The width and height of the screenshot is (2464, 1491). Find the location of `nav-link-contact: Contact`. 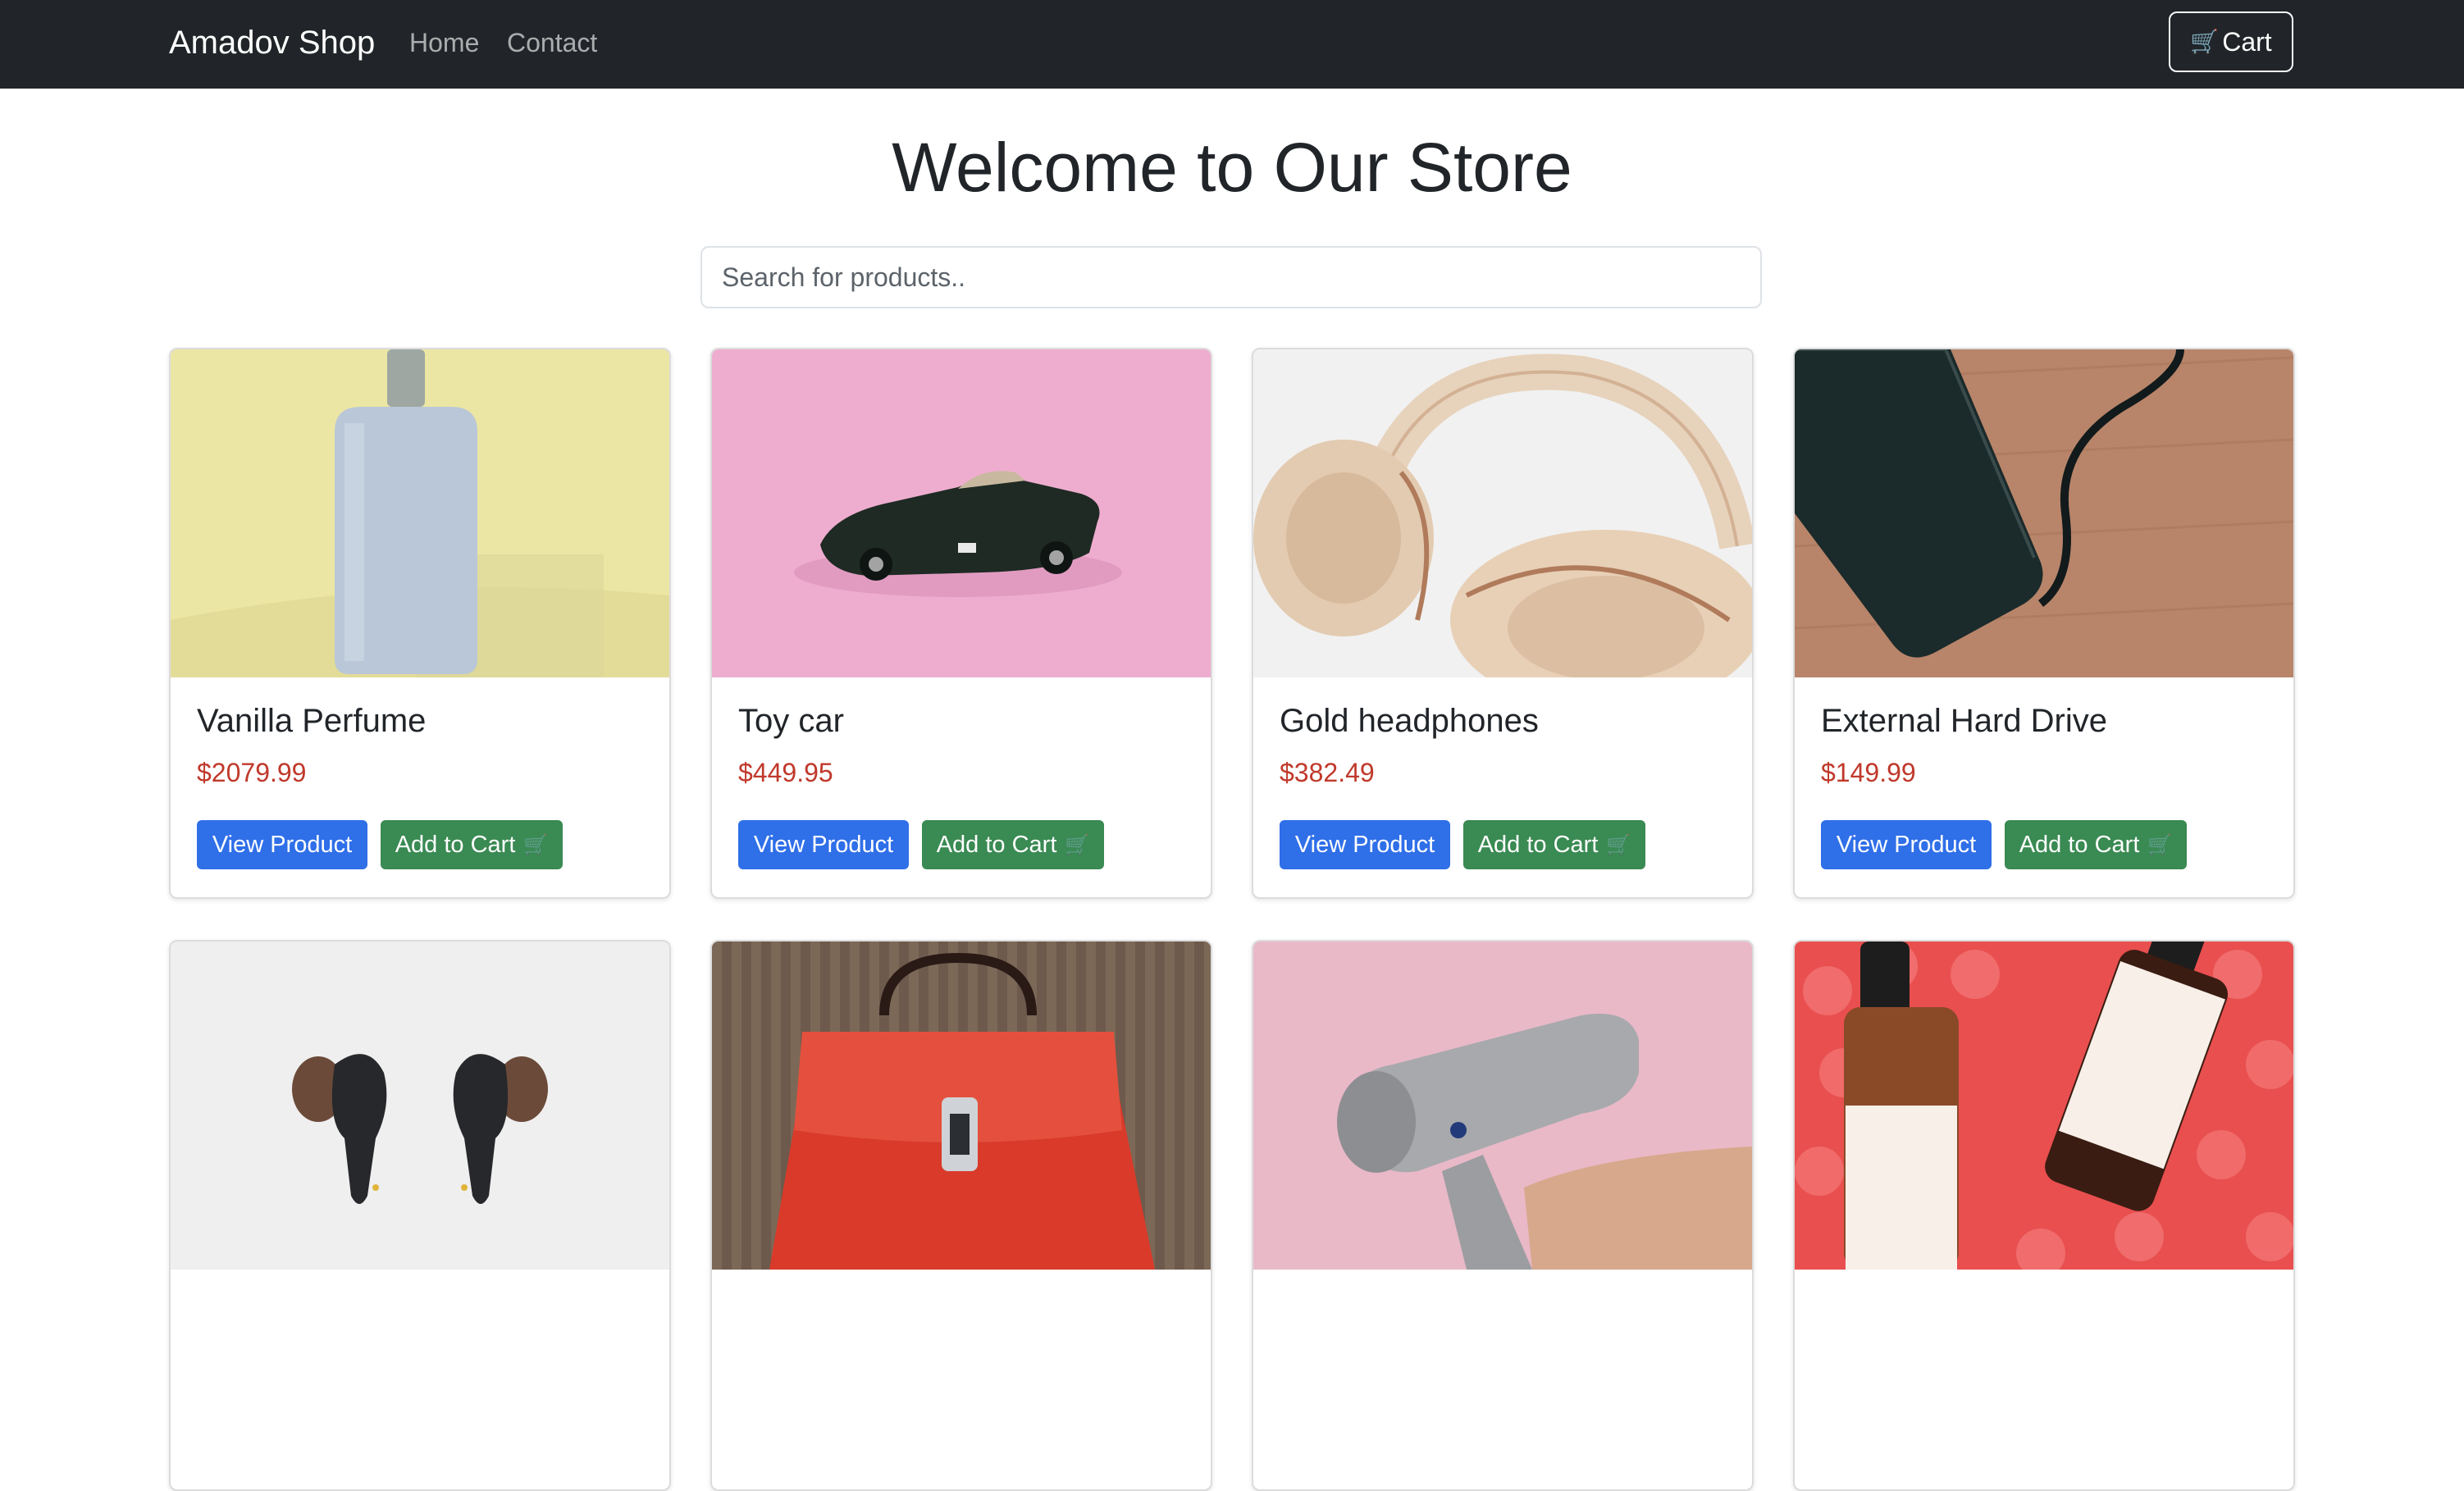

nav-link-contact: Contact is located at coordinates (552, 42).